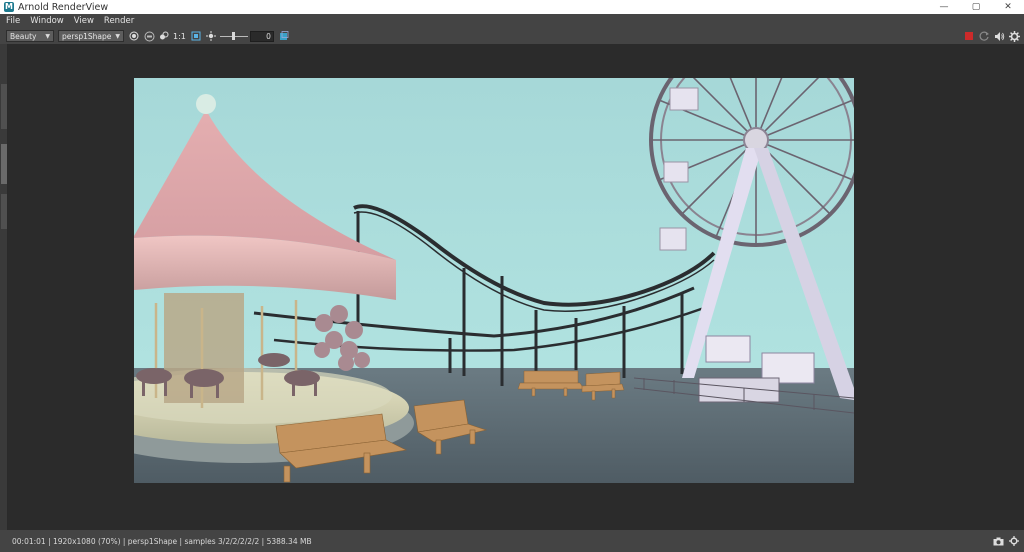  What do you see at coordinates (9, 7) in the screenshot?
I see `arnold-app-icon: M` at bounding box center [9, 7].